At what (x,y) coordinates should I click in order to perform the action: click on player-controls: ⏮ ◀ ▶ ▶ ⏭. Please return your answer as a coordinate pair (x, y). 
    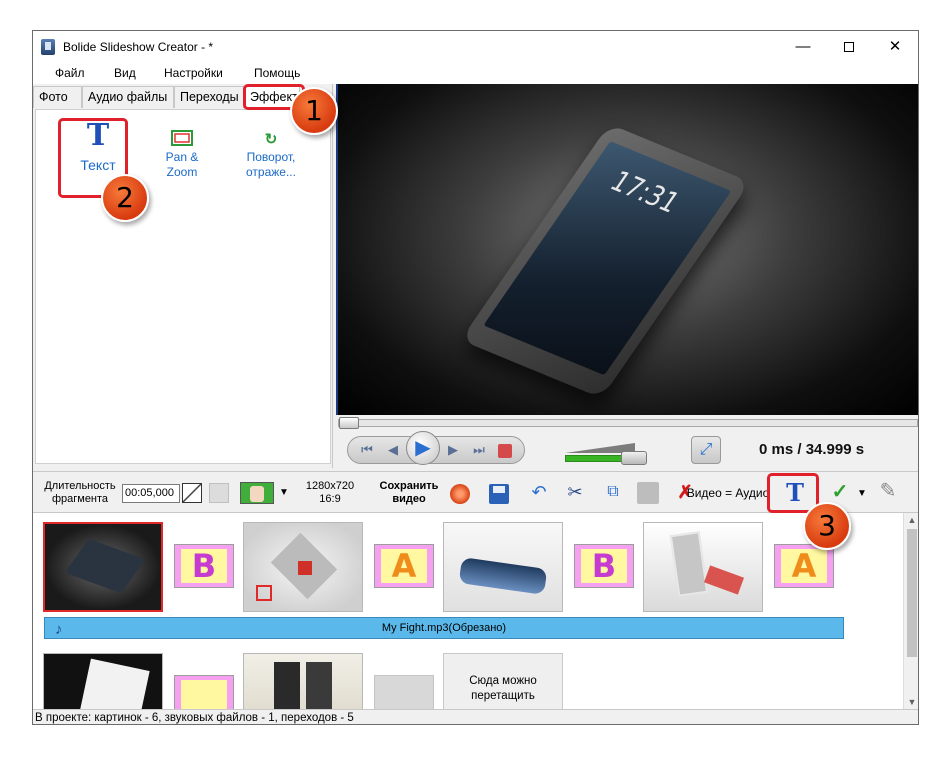
    Looking at the image, I should click on (436, 448).